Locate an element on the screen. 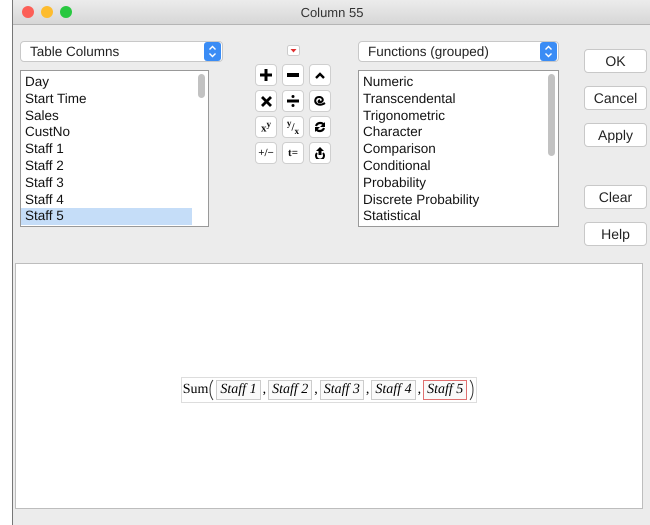 This screenshot has width=650, height=525. times-key is located at coordinates (266, 101).